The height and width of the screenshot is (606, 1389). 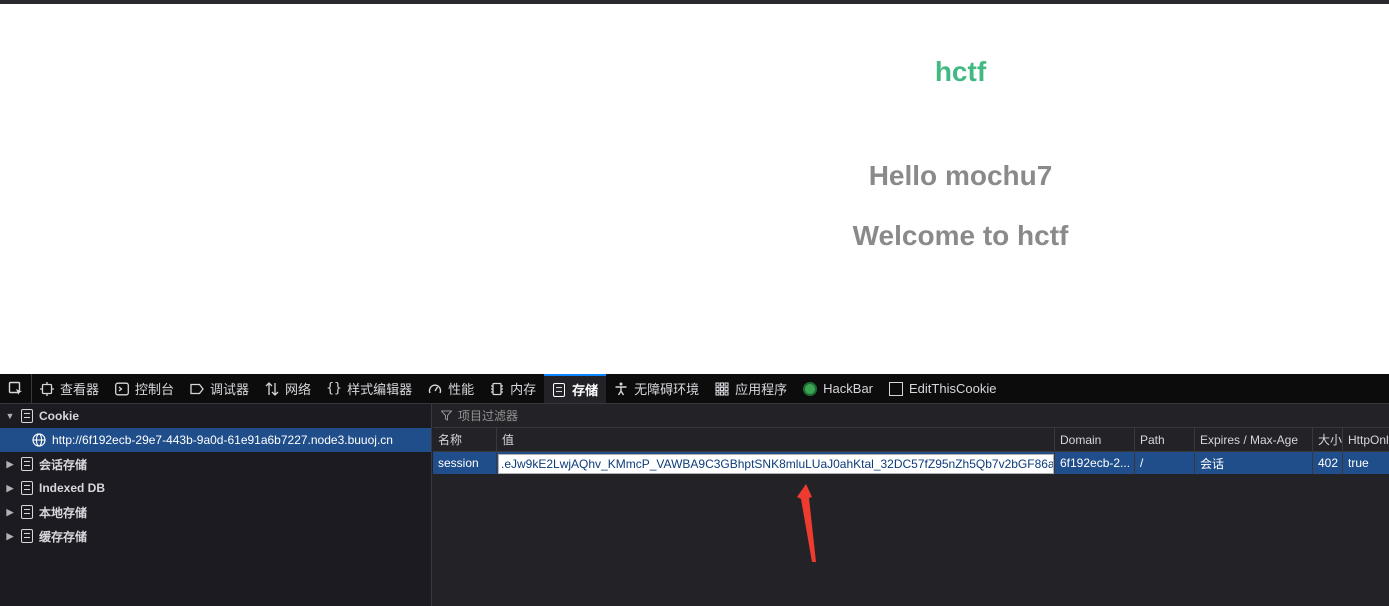 I want to click on tab-console: 控制台, so click(x=144, y=388).